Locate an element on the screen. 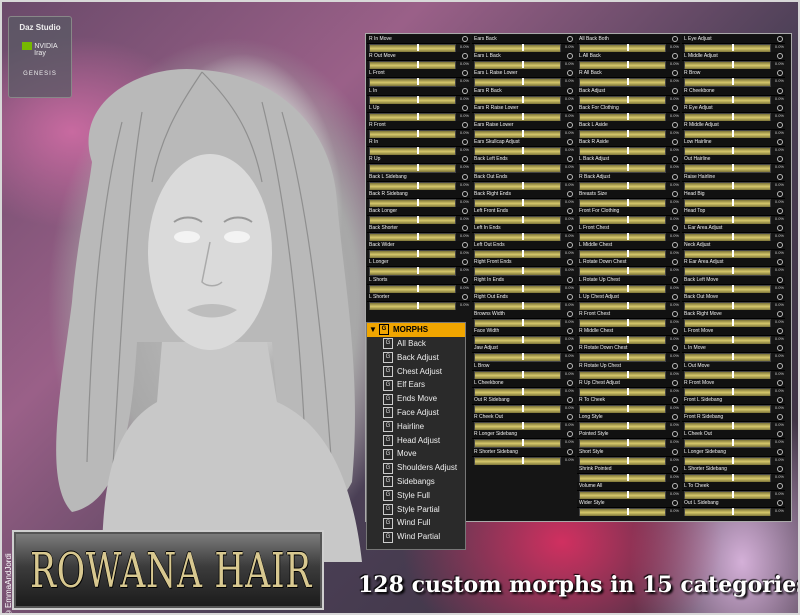 The width and height of the screenshot is (800, 615). morph-slider: Short Style 0.0% is located at coordinates (628, 456).